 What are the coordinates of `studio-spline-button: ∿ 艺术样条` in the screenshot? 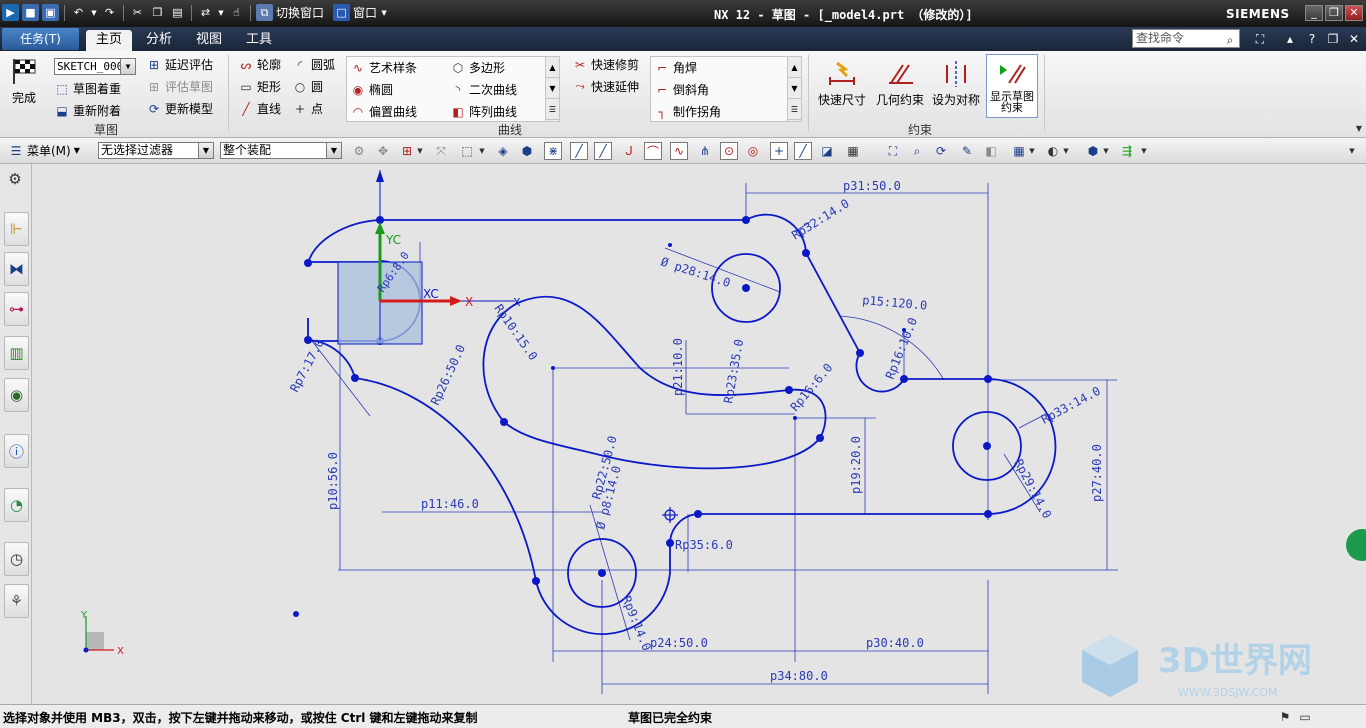 It's located at (383, 67).